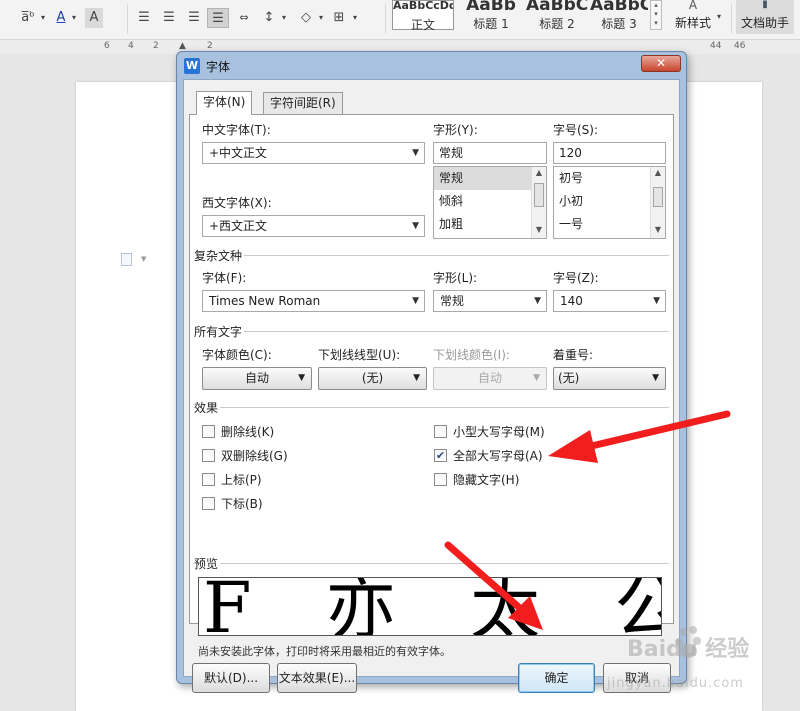 The image size is (800, 711). What do you see at coordinates (232, 504) in the screenshot?
I see `subscript-checkbox: 下标(B)` at bounding box center [232, 504].